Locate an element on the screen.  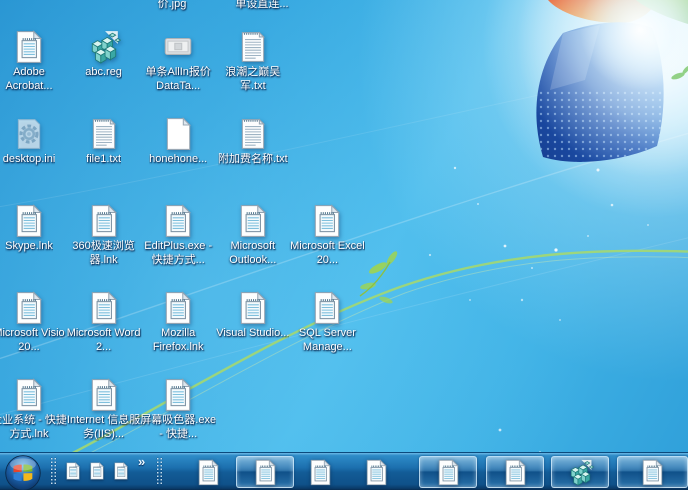
desktop-icon: file1.txt is located at coordinates (104, 142).